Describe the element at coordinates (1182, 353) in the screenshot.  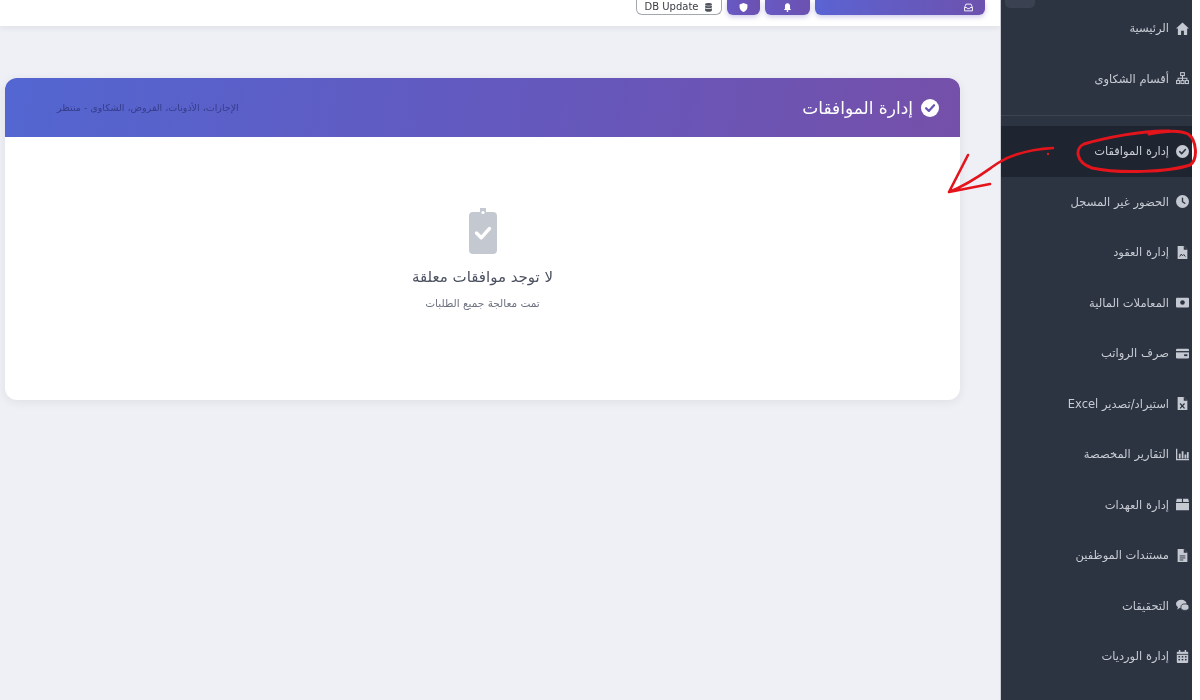
I see `wallet-icon` at that location.